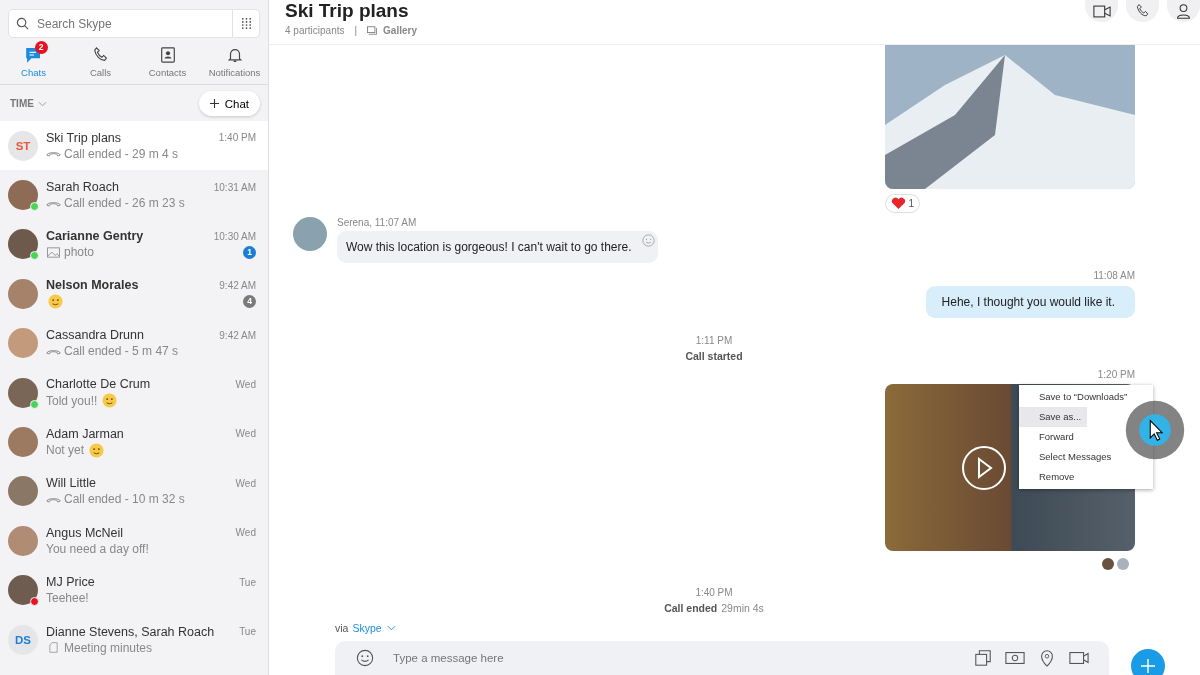 Image resolution: width=1200 pixels, height=675 pixels. Describe the element at coordinates (899, 203) in the screenshot. I see `heart-icon` at that location.